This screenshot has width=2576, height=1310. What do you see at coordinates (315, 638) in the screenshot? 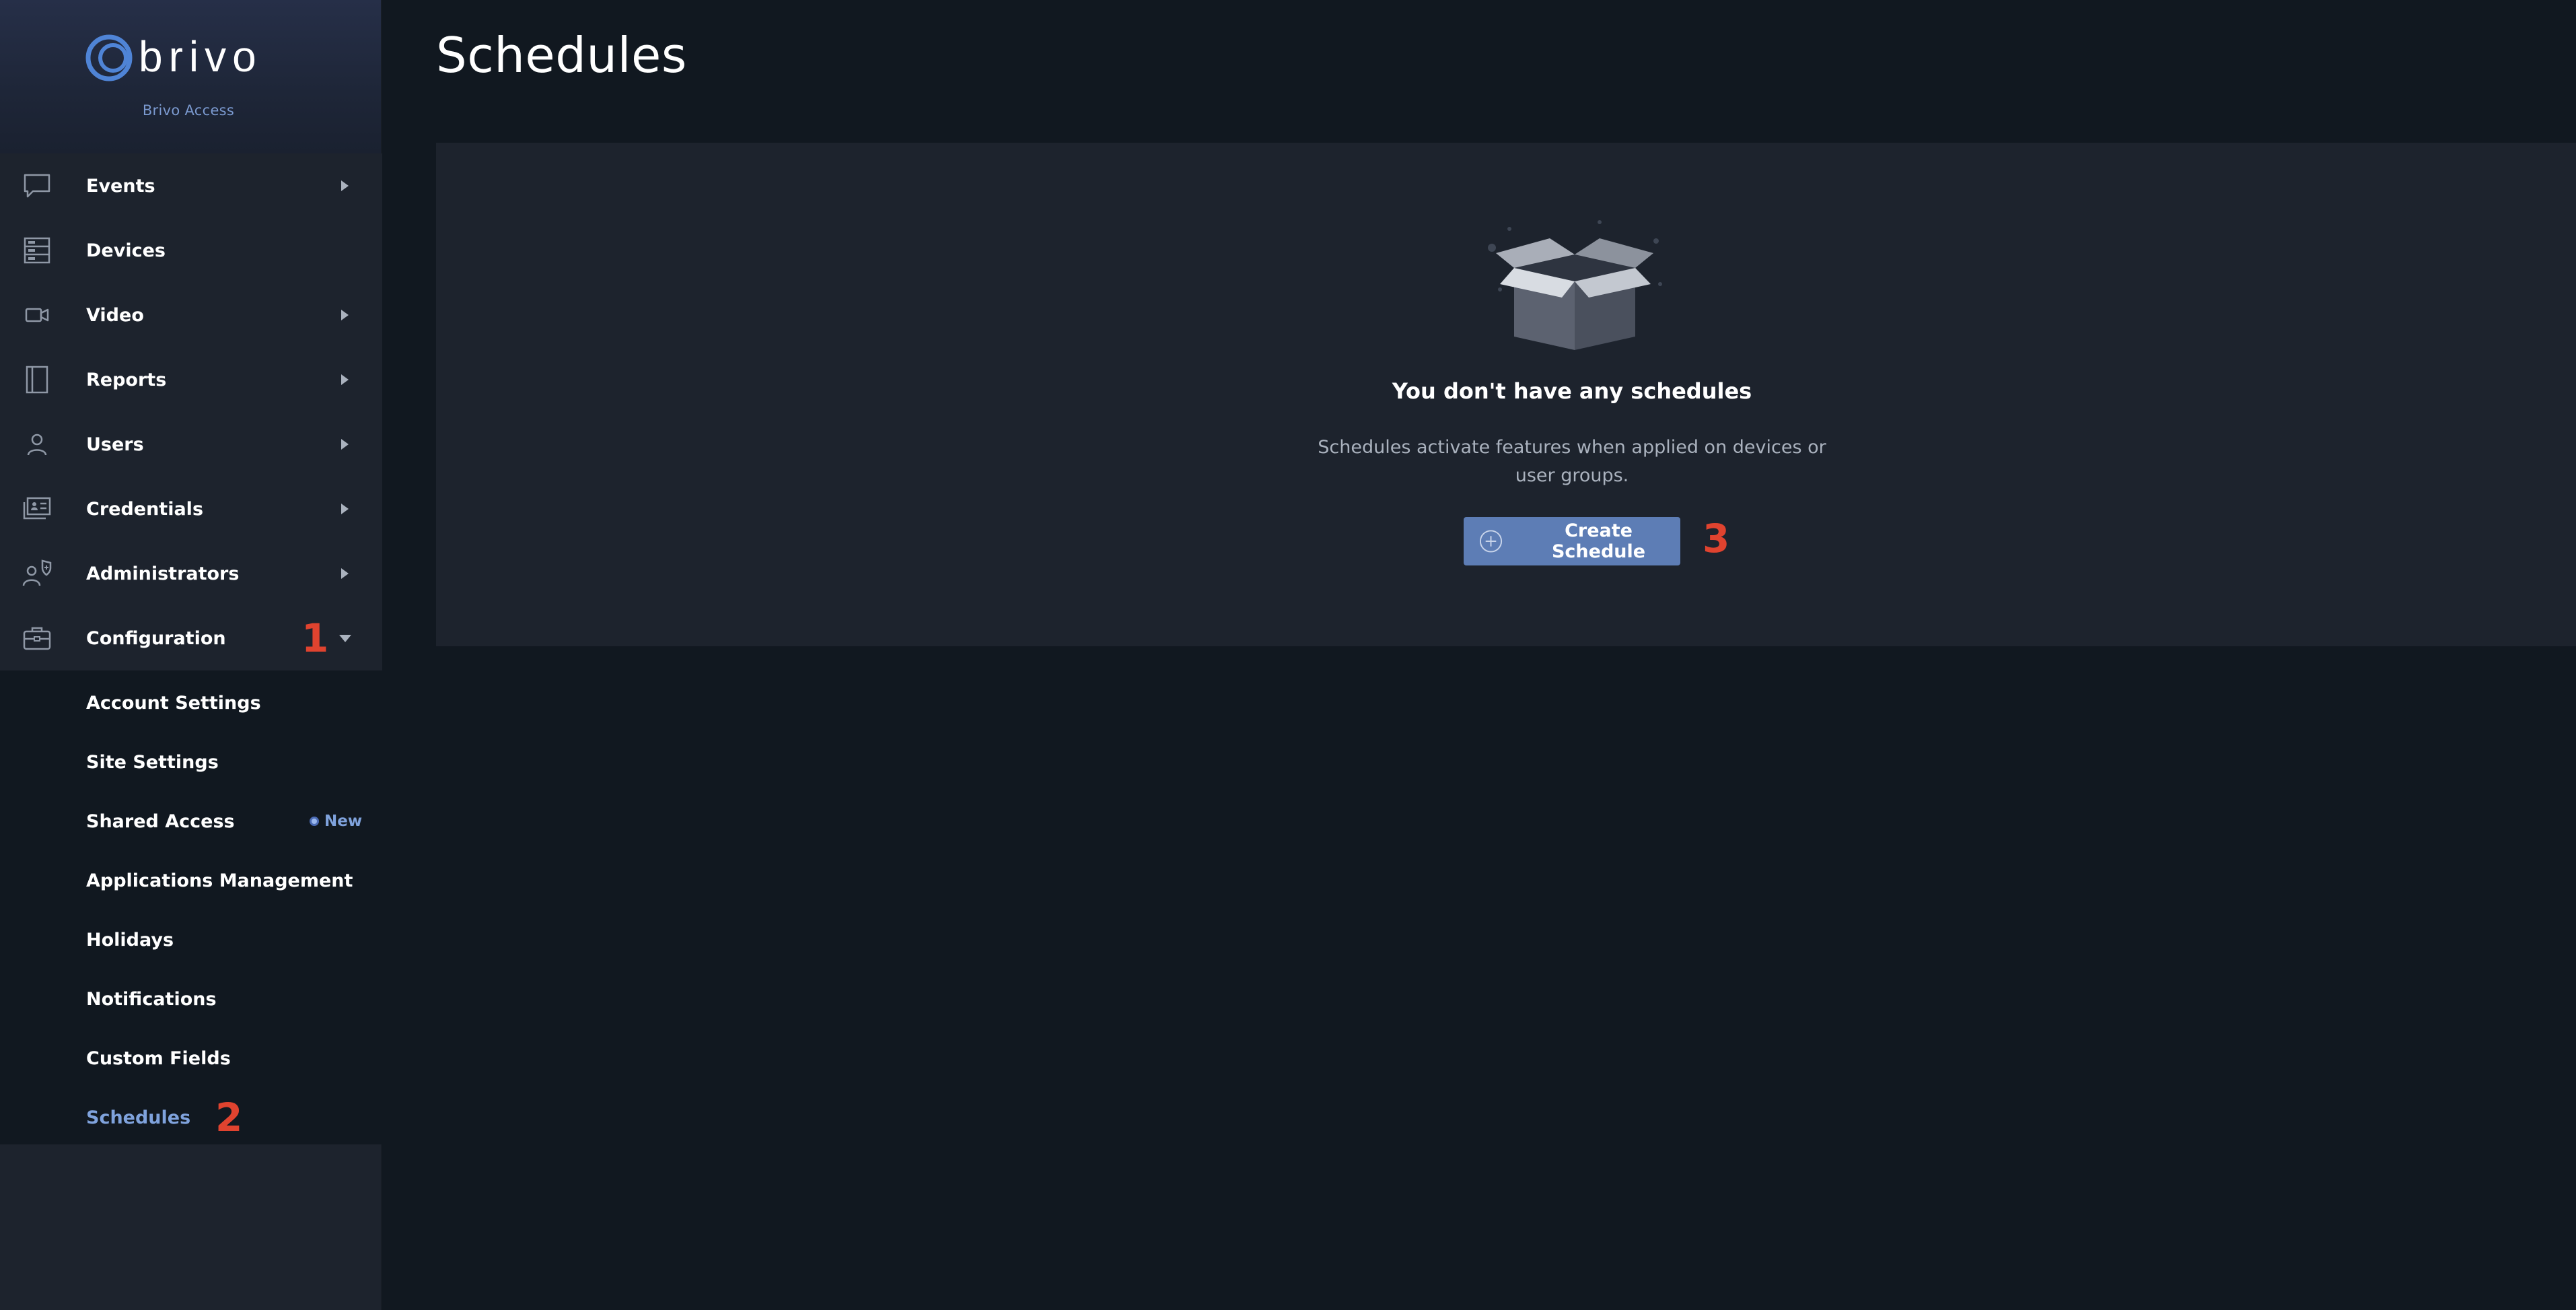
I see `annotation-step-1: 1` at bounding box center [315, 638].